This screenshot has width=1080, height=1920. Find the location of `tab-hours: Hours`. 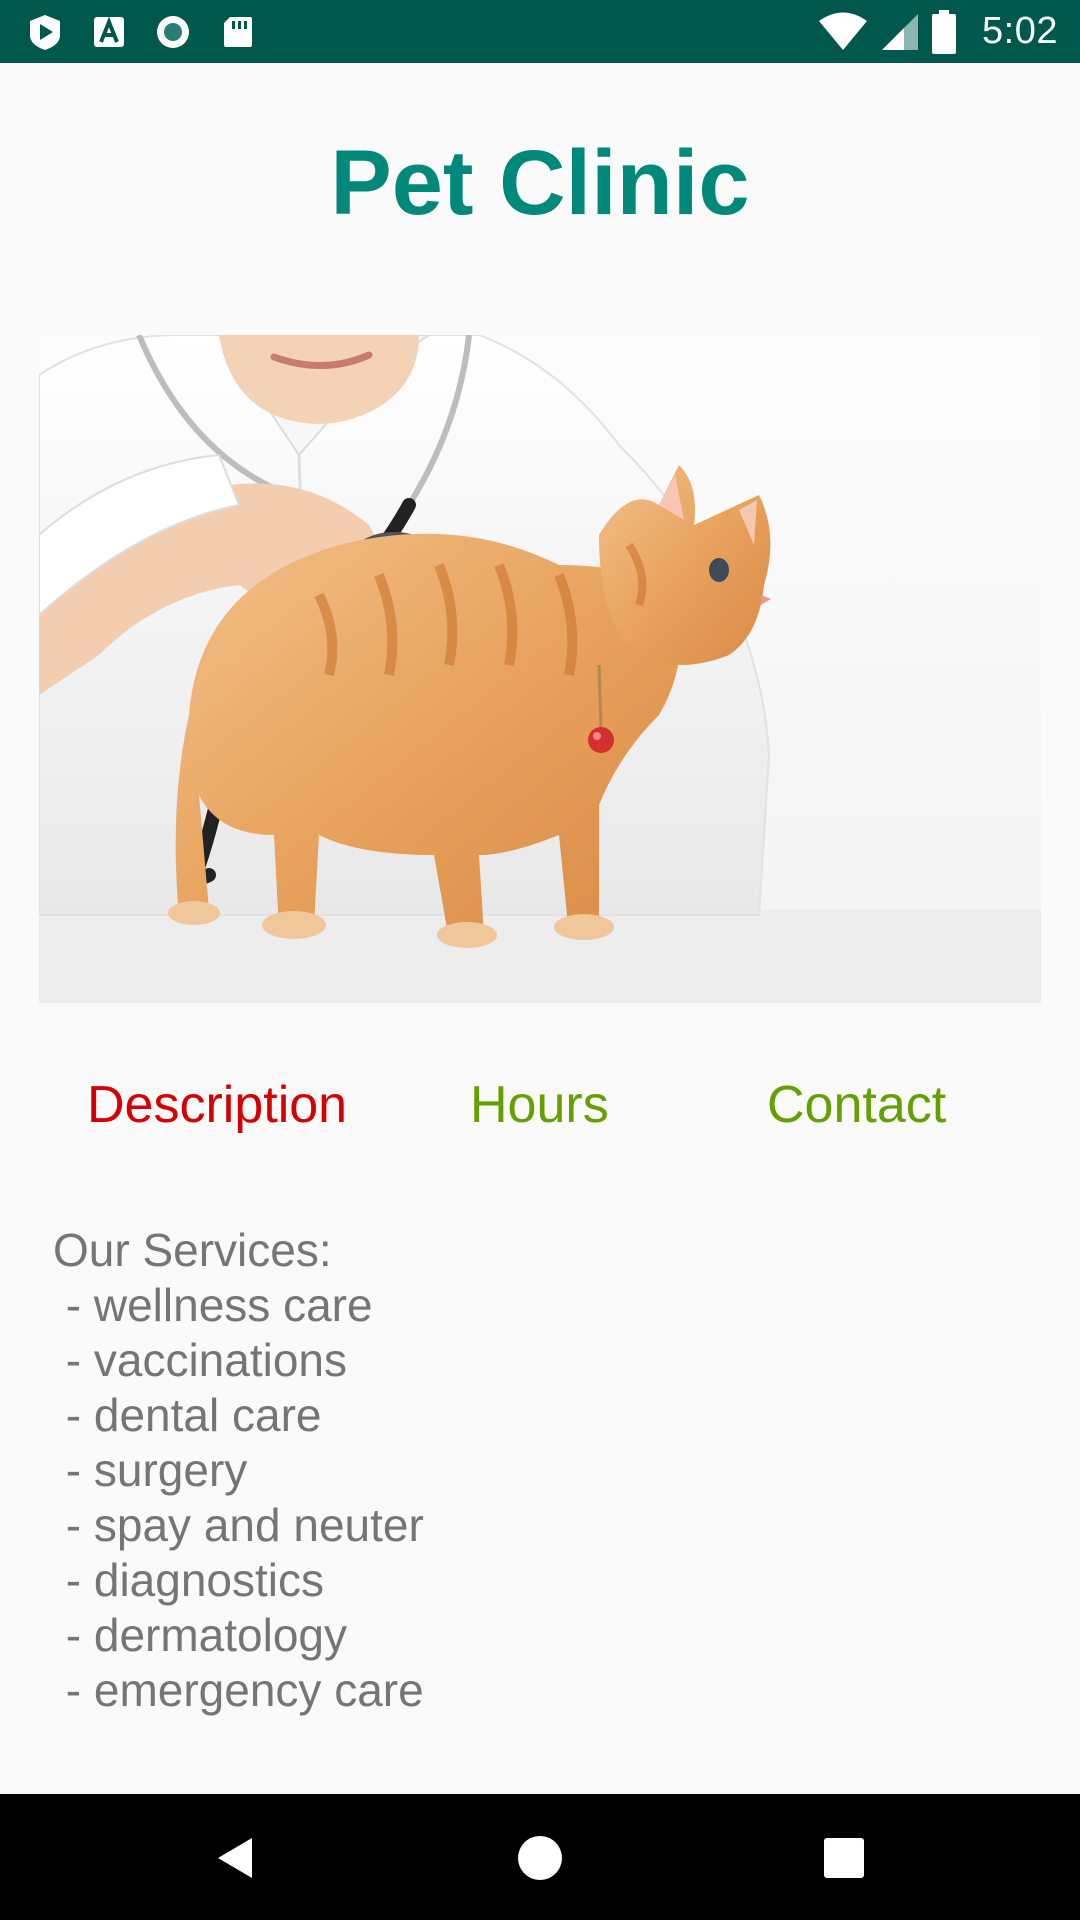

tab-hours: Hours is located at coordinates (539, 1105).